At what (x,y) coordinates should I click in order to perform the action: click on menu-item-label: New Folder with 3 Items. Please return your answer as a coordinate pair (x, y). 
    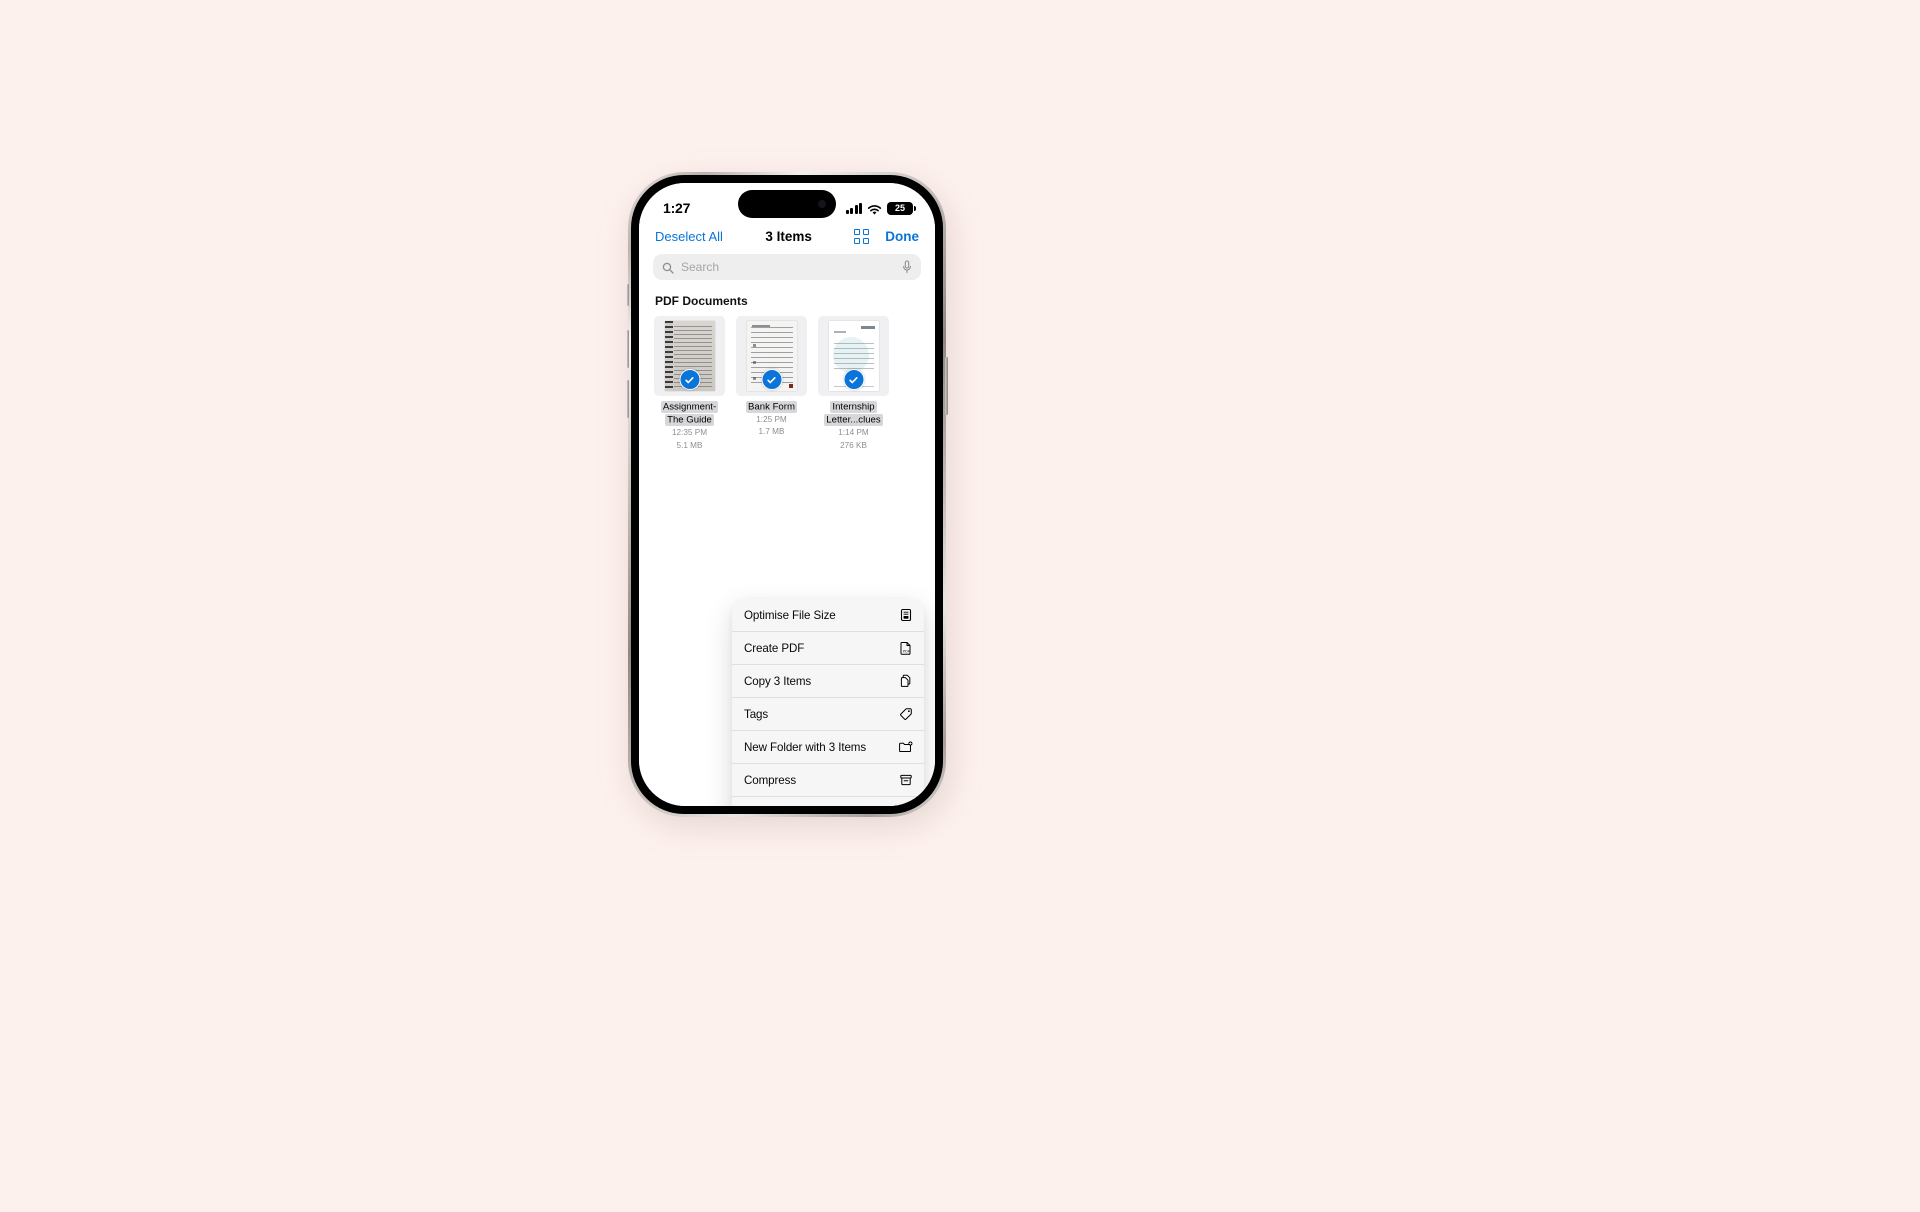
    Looking at the image, I should click on (805, 747).